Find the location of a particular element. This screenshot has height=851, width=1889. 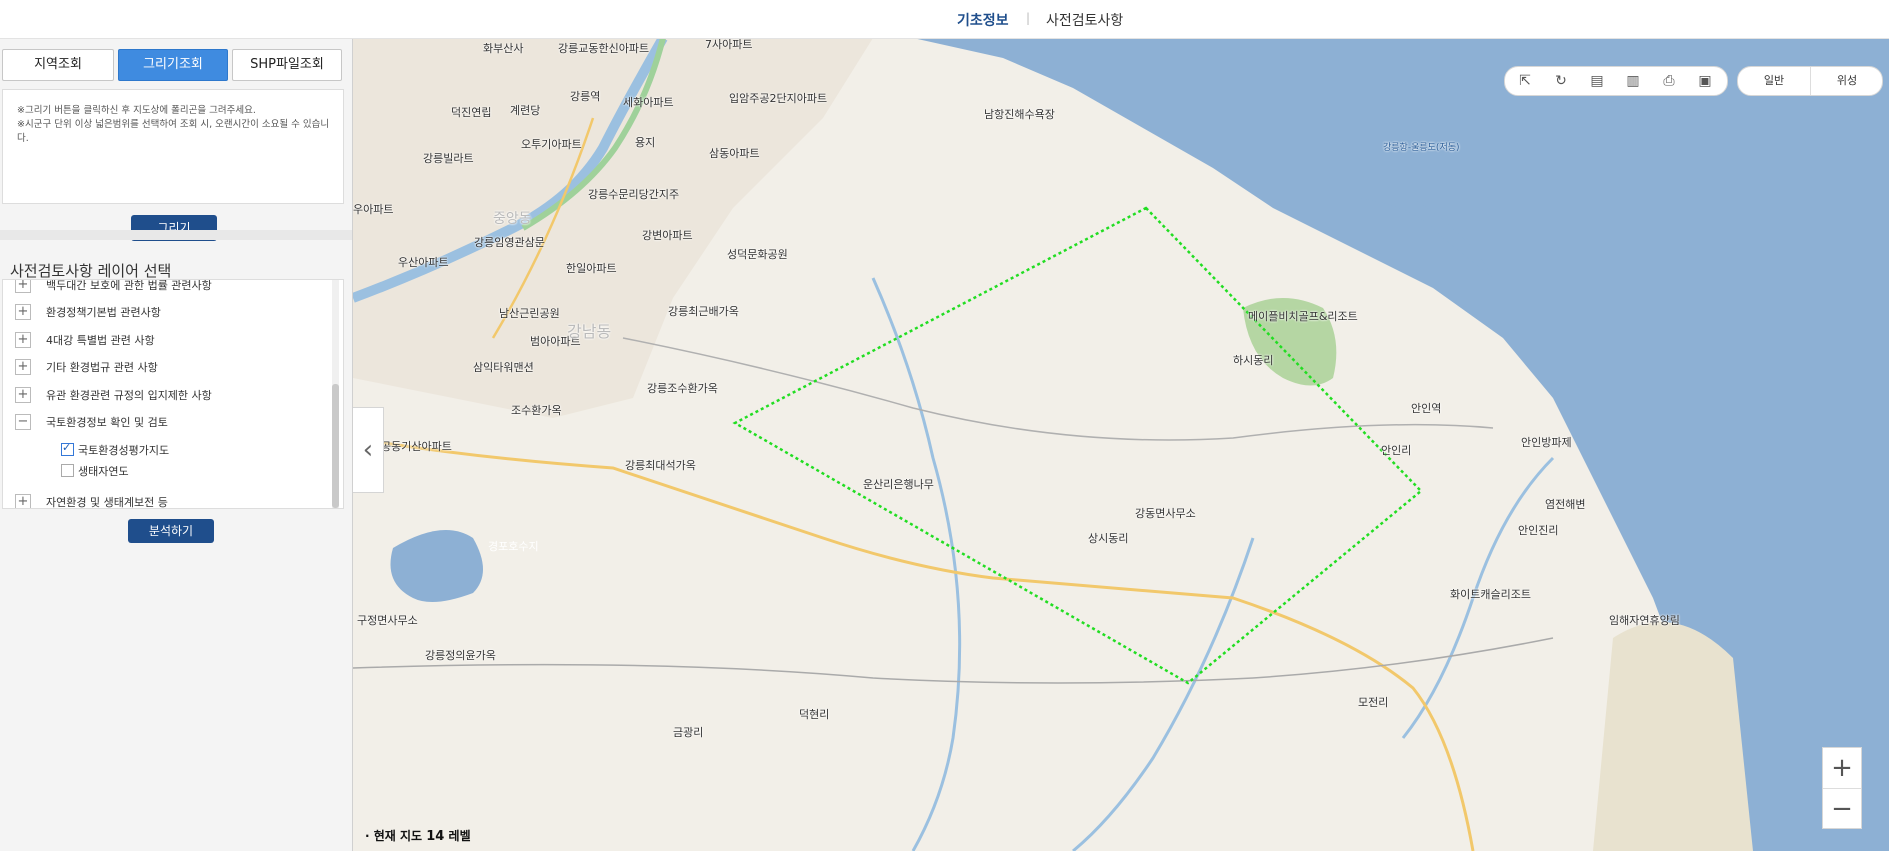

map-label: 삼익타워맨션 is located at coordinates (503, 367).